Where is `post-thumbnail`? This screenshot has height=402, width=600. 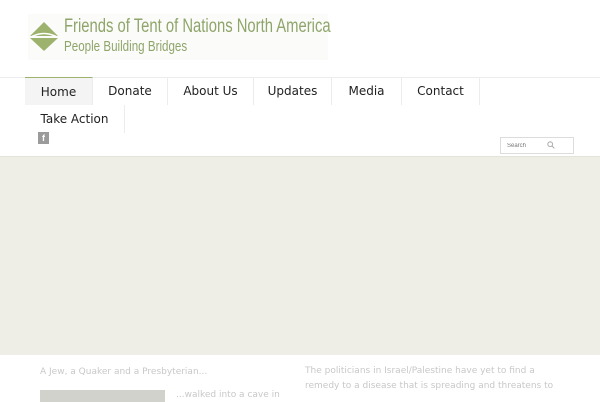 post-thumbnail is located at coordinates (102, 396).